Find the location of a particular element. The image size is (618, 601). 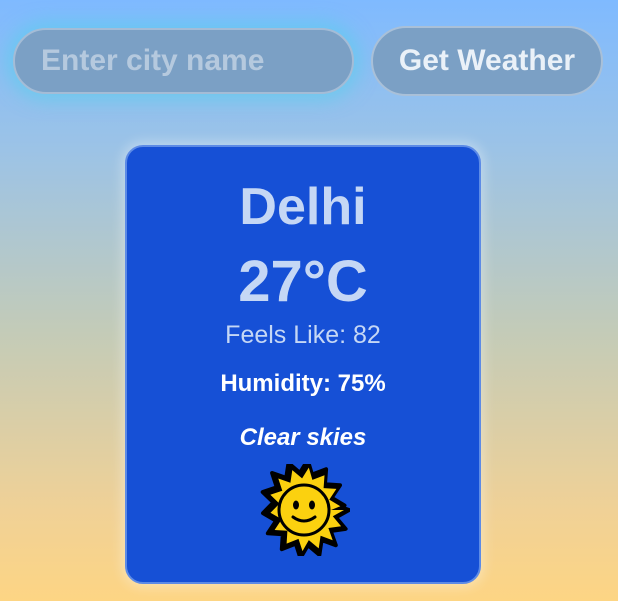

humidity: Humidity: 75% is located at coordinates (303, 383).